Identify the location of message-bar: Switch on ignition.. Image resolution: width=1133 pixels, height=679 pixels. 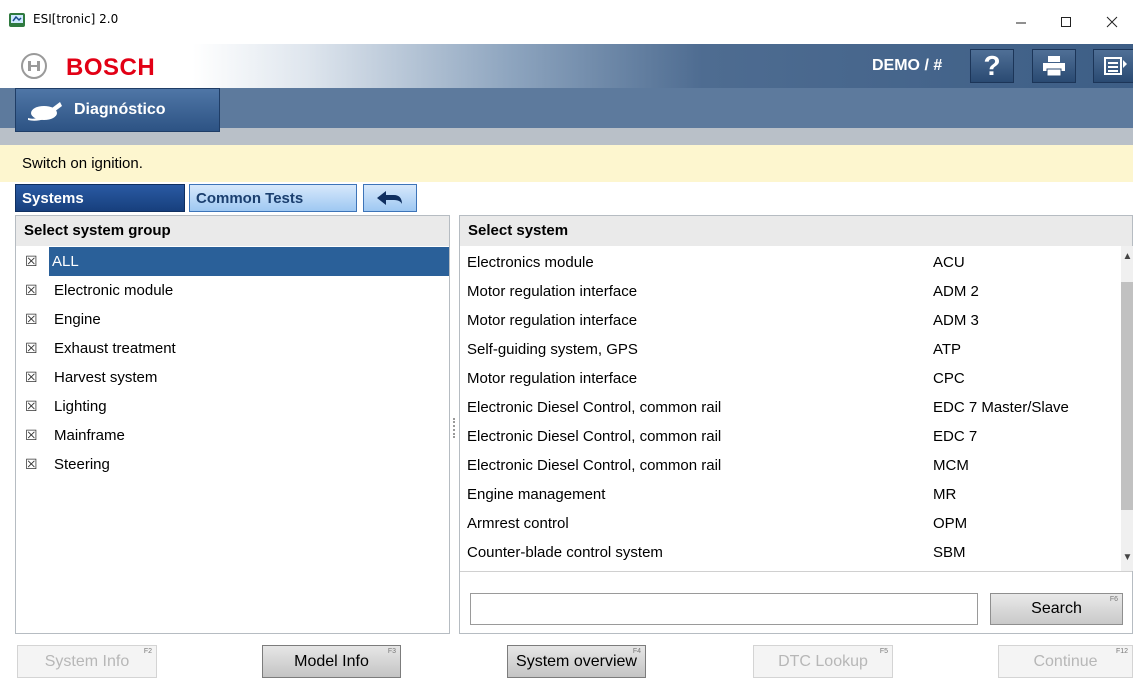
(566, 163).